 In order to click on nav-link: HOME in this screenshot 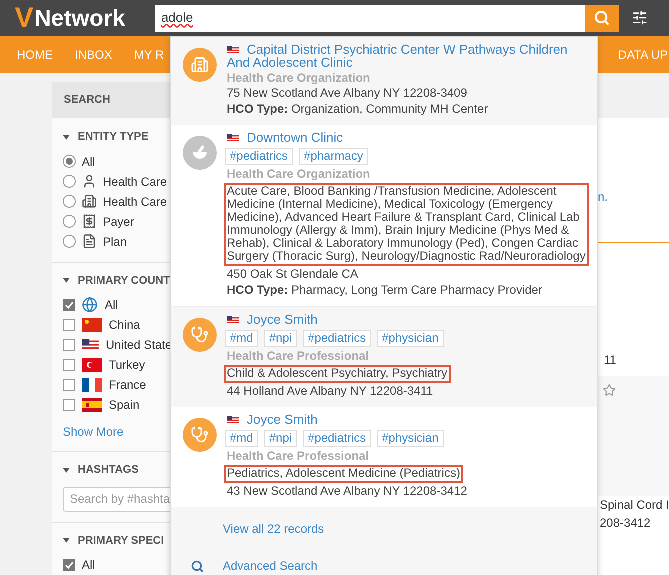, I will do `click(35, 55)`.